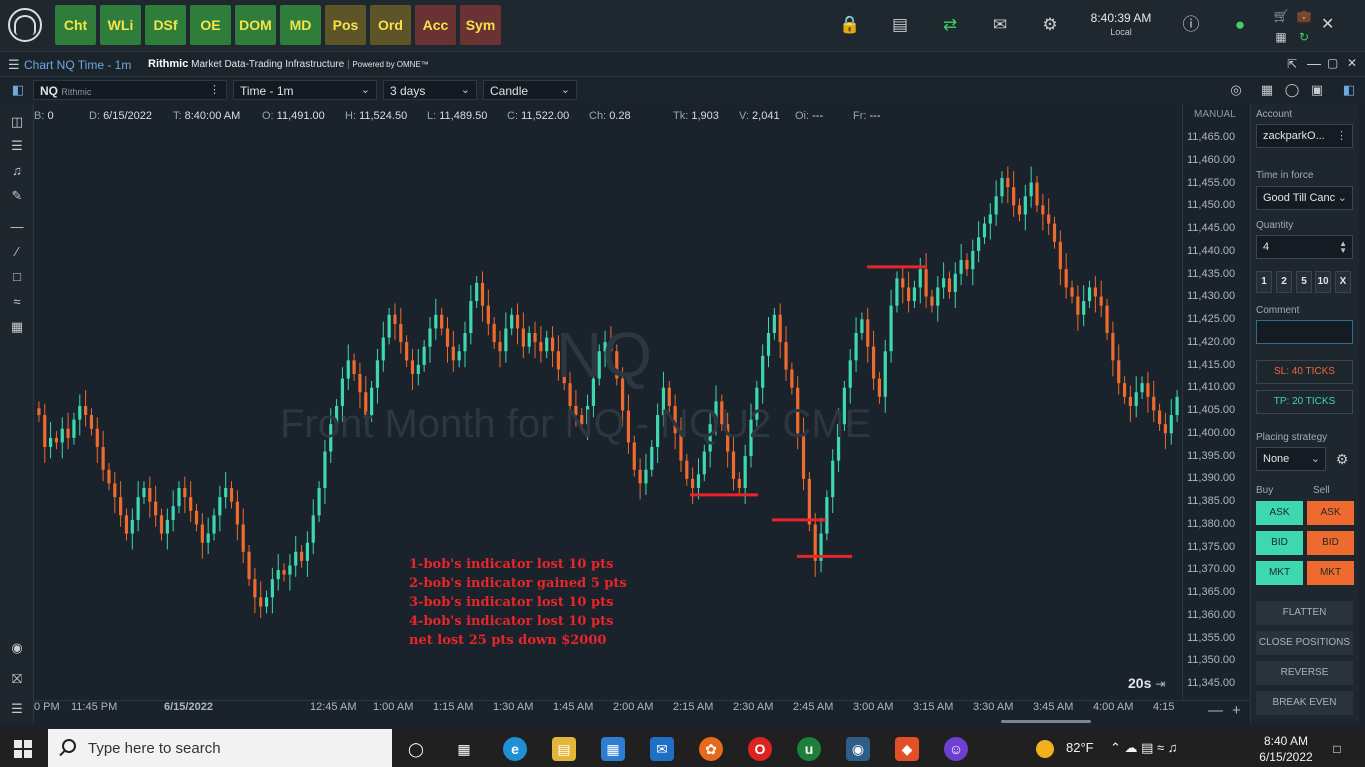  I want to click on text-tool-icon: ▦, so click(17, 327).